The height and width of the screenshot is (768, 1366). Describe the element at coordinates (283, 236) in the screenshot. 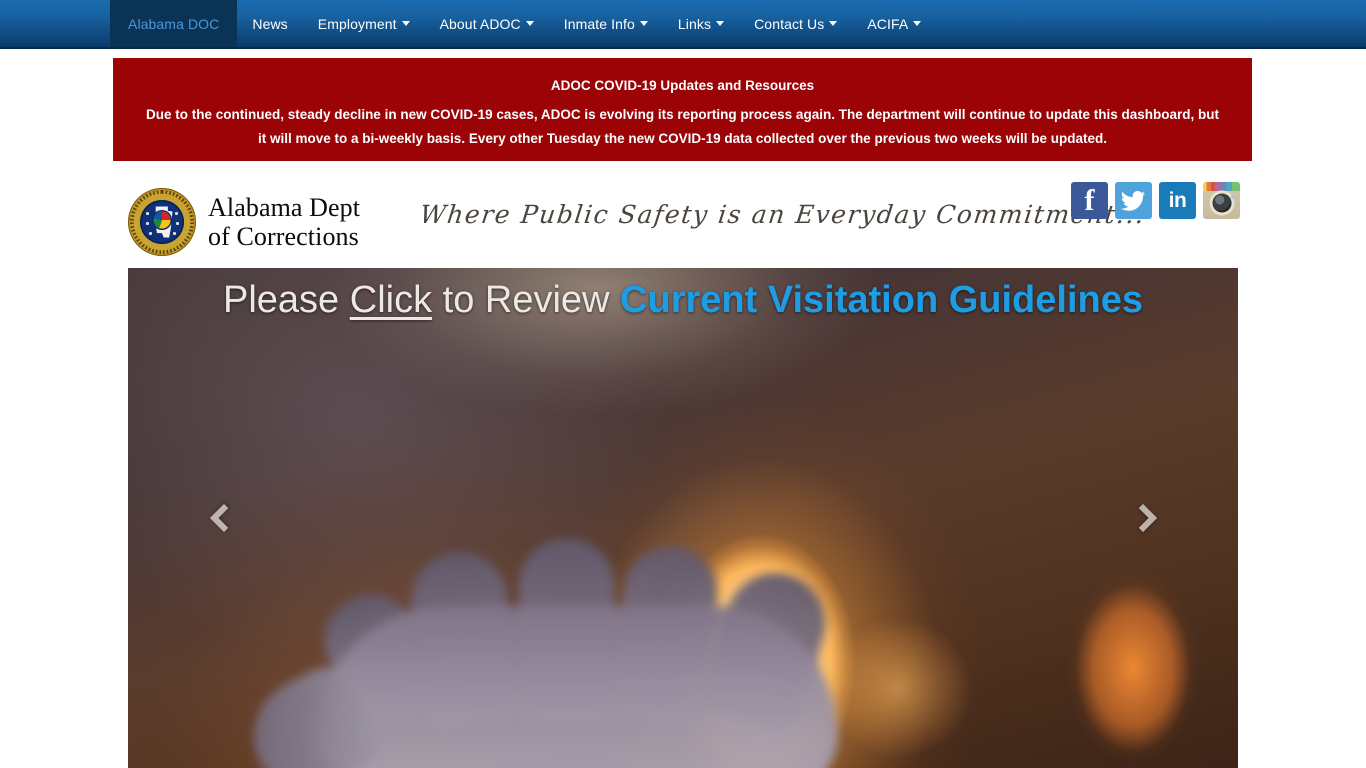

I see `logo-line-2: of Corrections` at that location.